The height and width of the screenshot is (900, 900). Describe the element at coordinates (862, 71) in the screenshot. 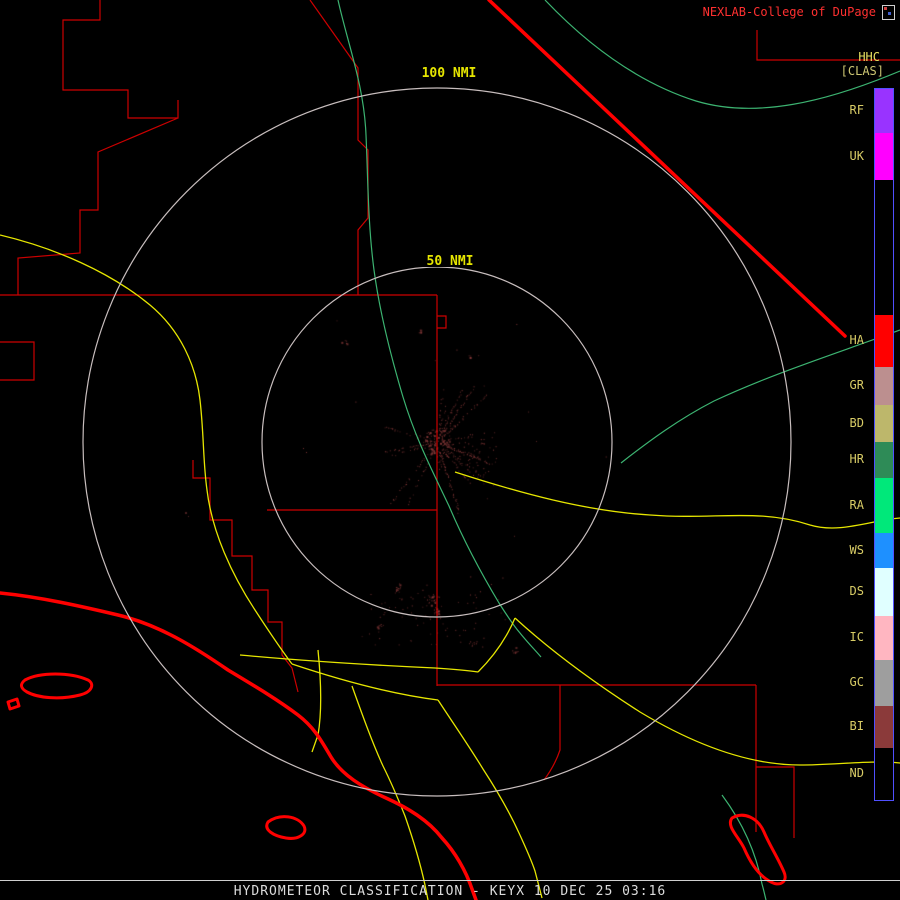

I see `product-class-label: [CLAS]` at that location.